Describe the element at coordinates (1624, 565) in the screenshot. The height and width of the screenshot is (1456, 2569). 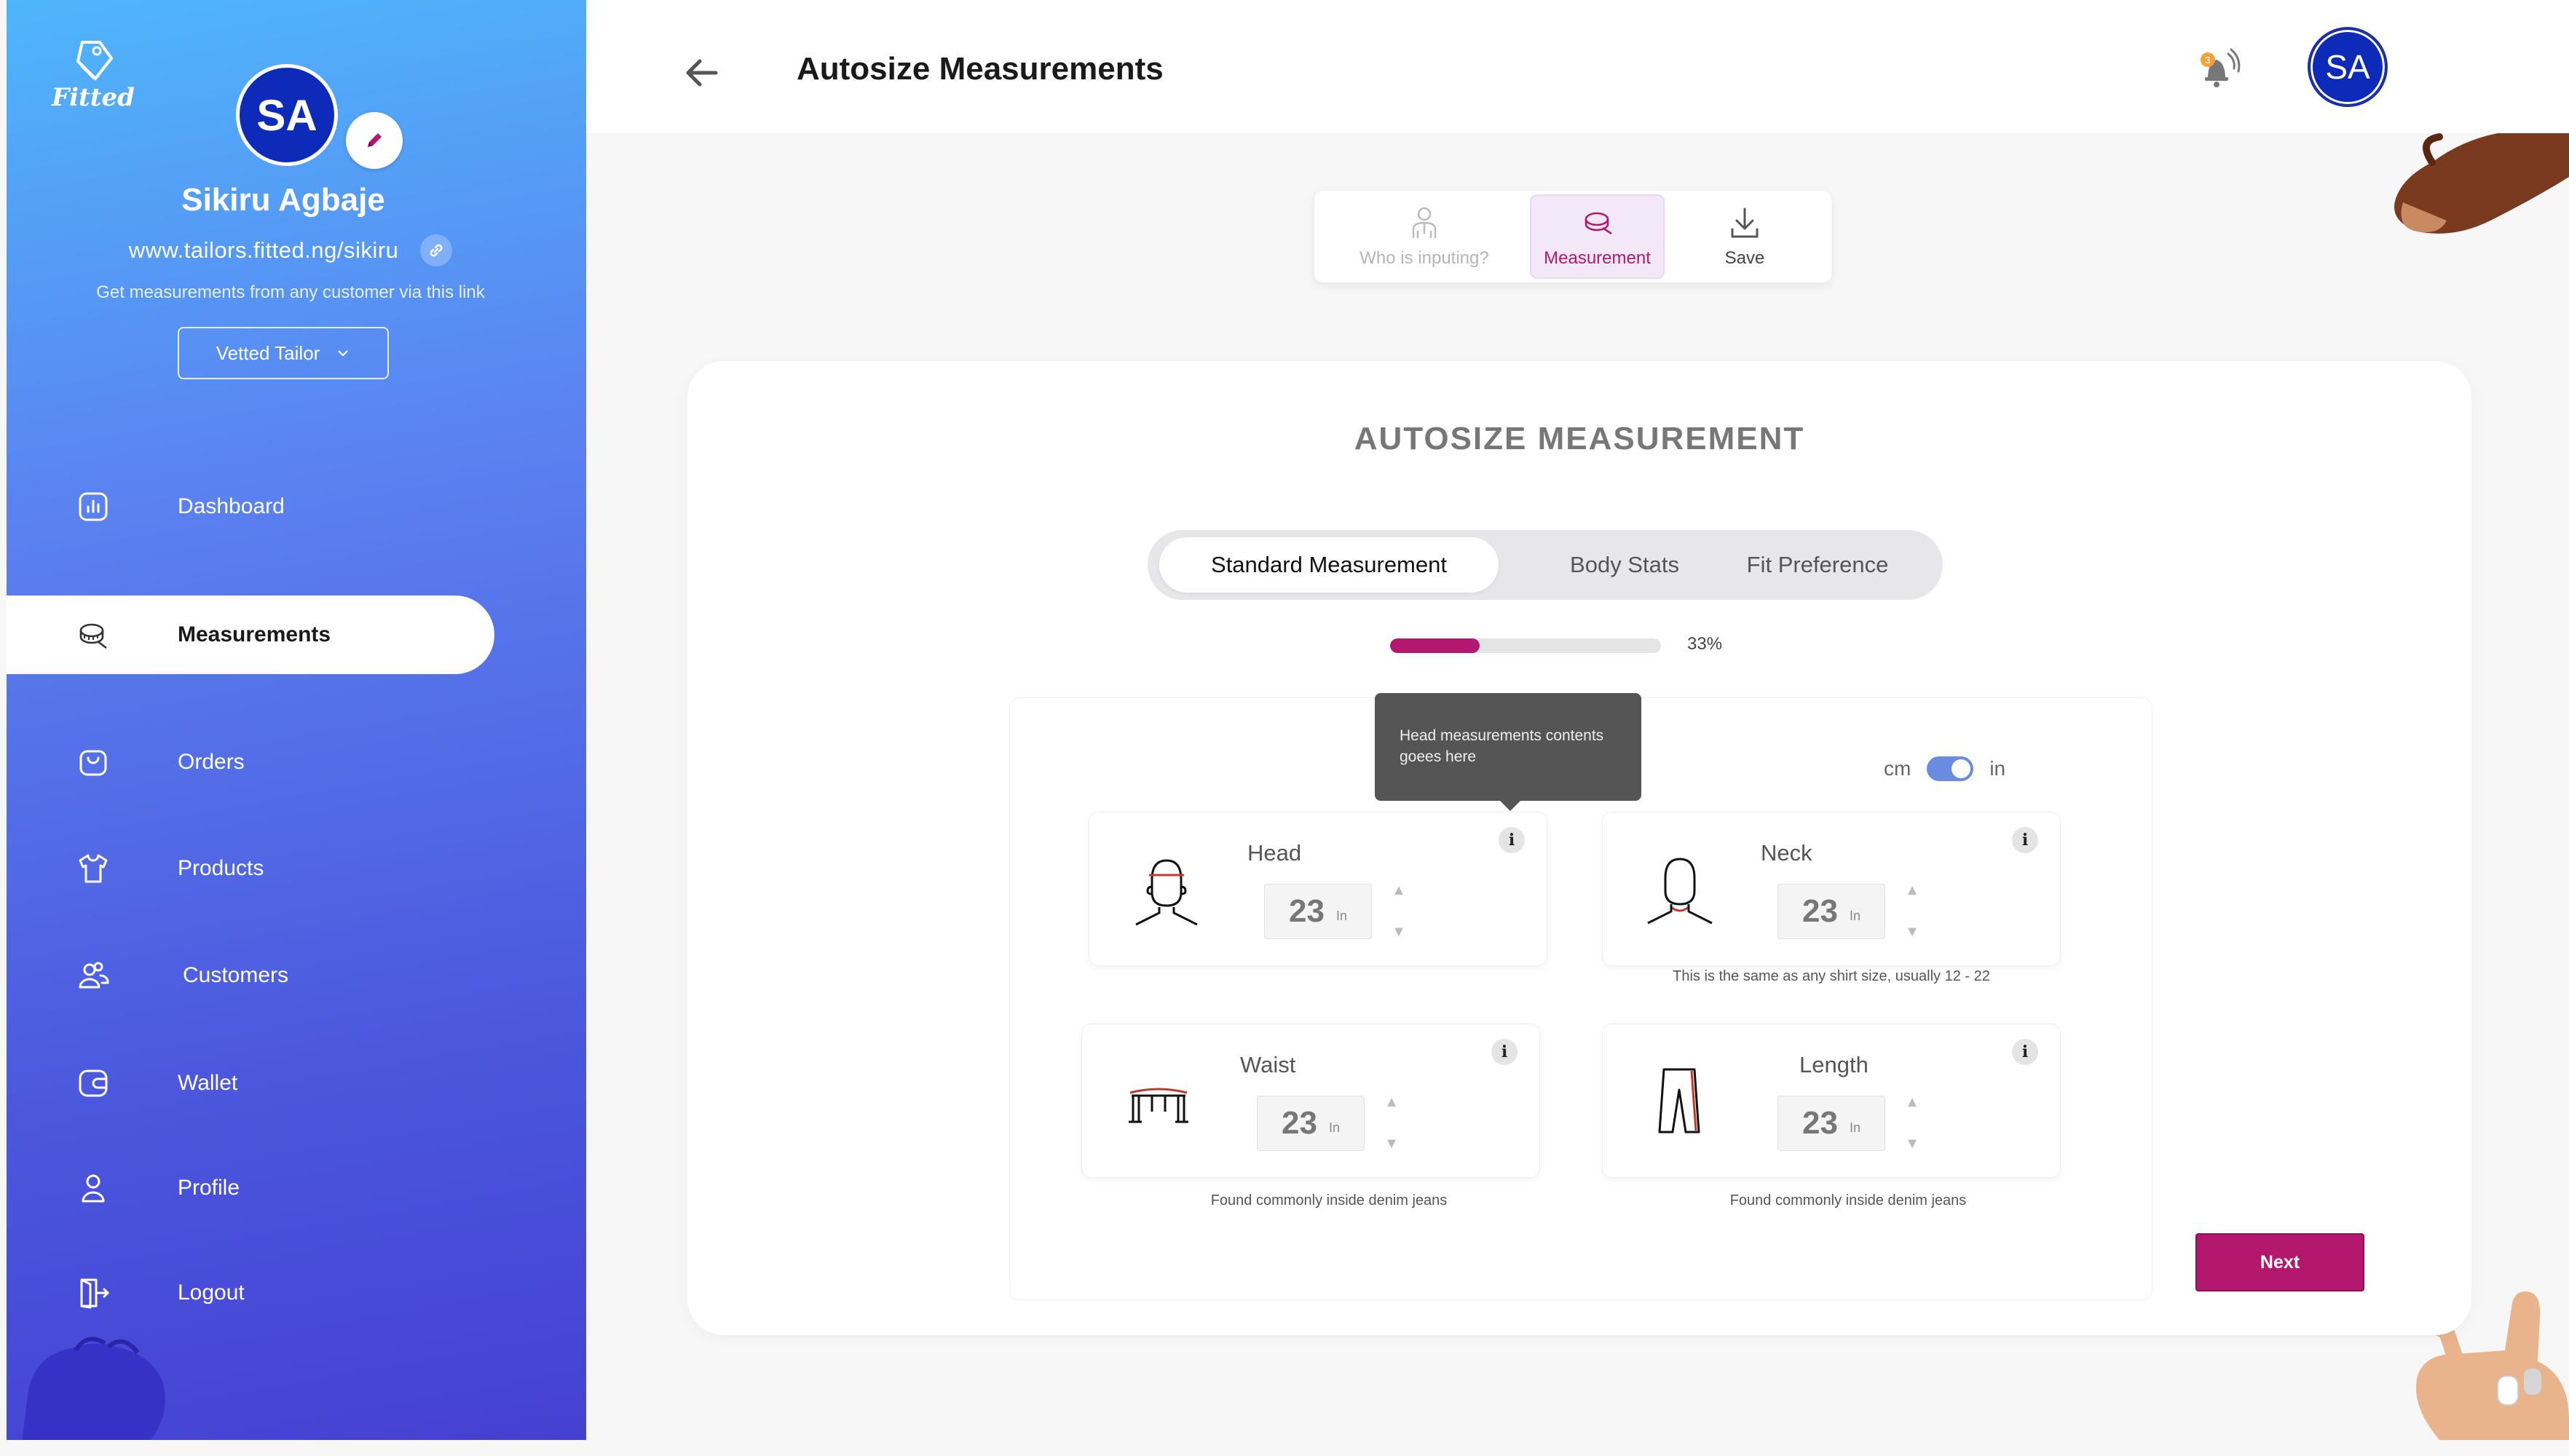
I see `tab-body-stats: Body Stats` at that location.